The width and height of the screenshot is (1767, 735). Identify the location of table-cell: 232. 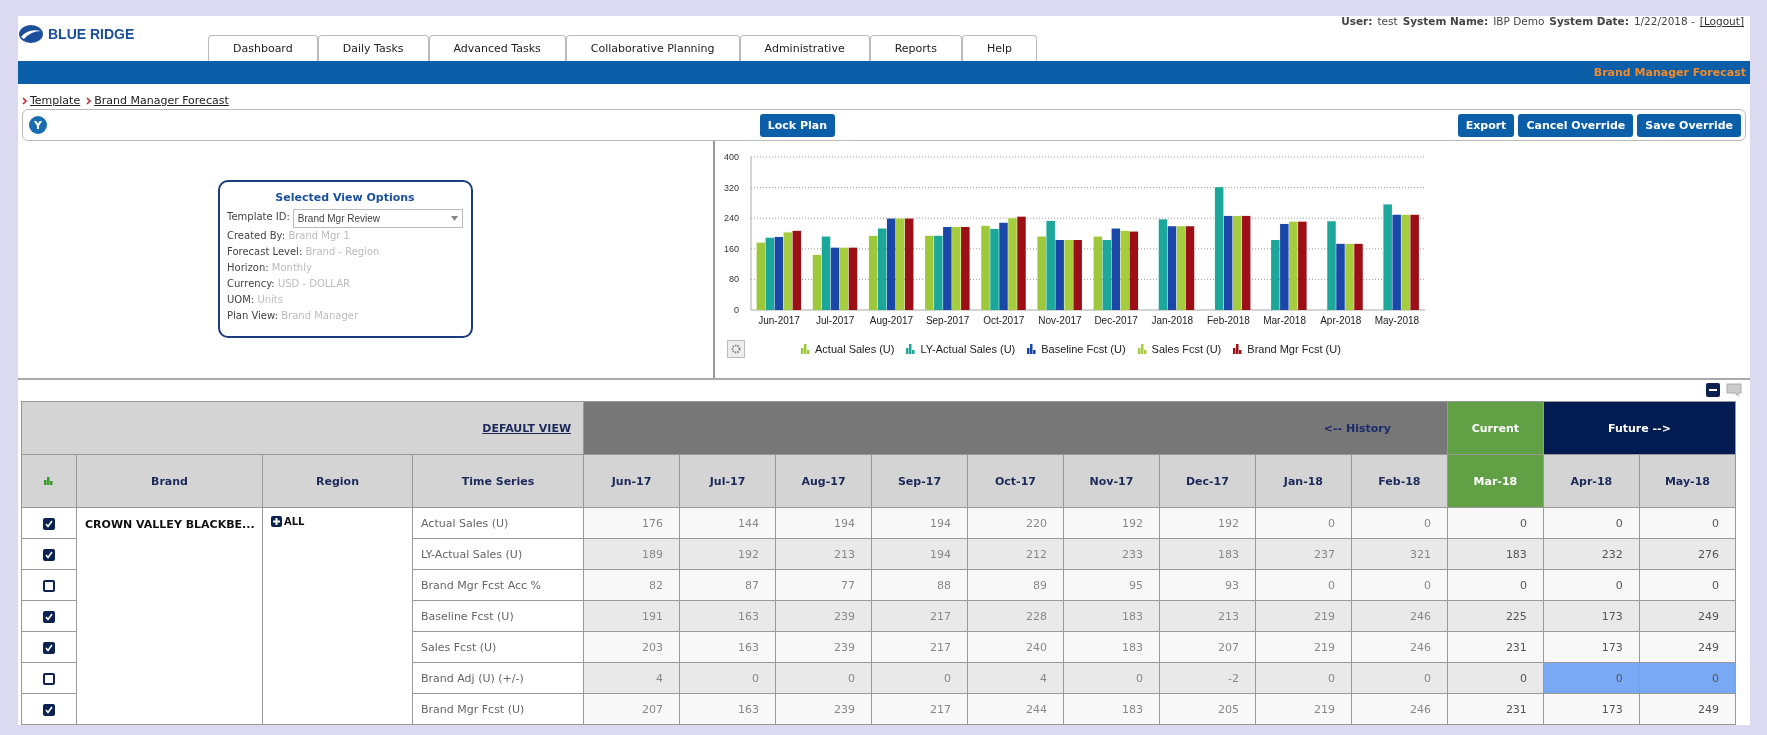
(1591, 554).